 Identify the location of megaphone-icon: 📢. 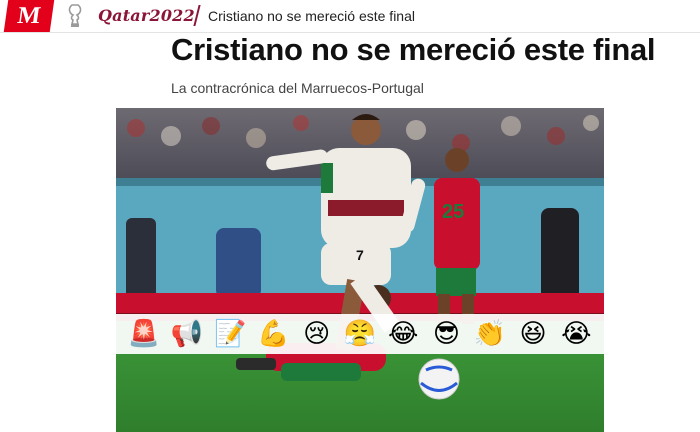
(187, 334).